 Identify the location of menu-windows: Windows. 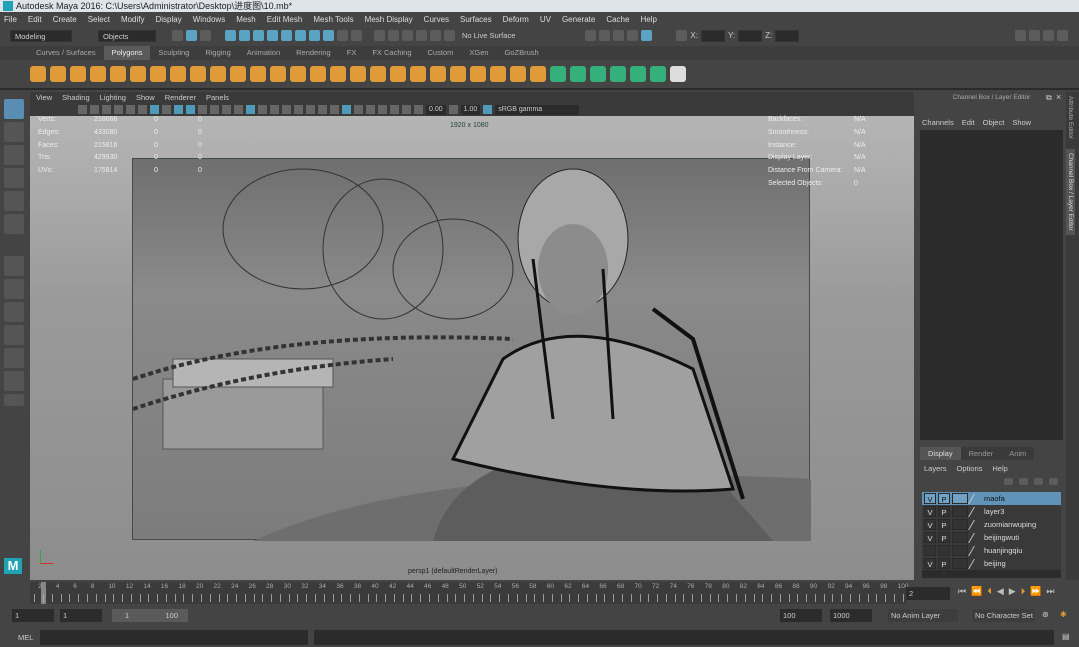
(209, 19).